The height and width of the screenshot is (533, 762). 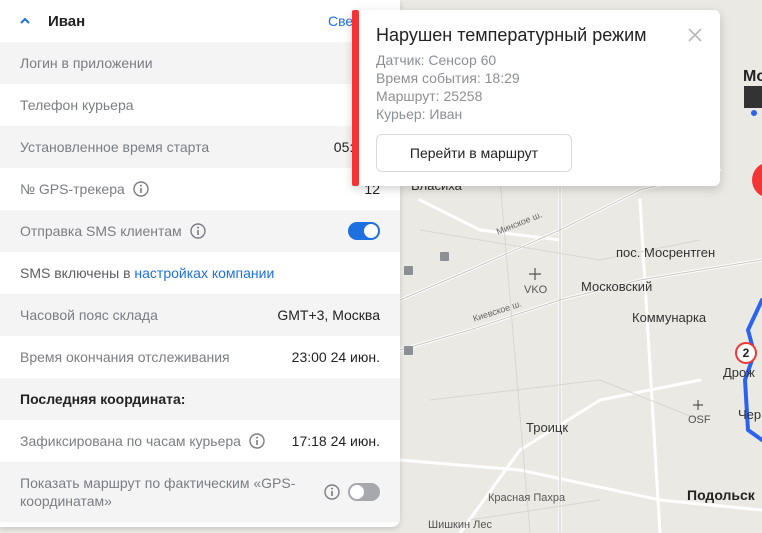 I want to click on end-tracking-label: Время окончания отслеживания, so click(x=125, y=357).